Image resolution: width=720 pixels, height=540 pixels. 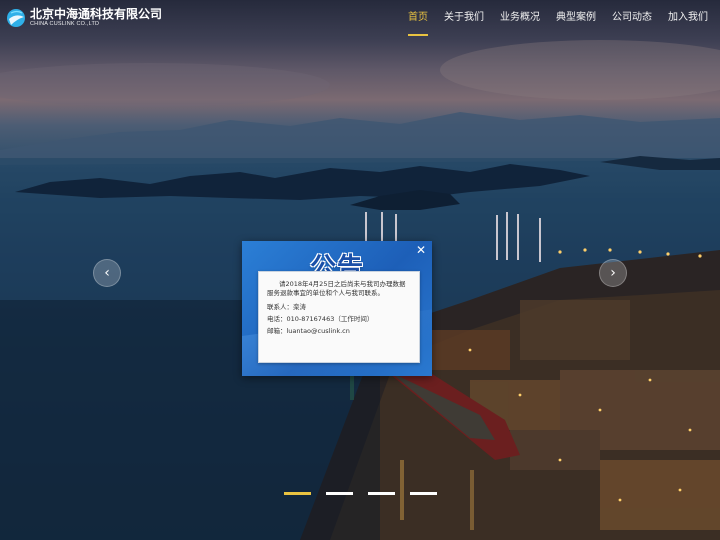 What do you see at coordinates (520, 23) in the screenshot?
I see `nav-item-business: 业务概况` at bounding box center [520, 23].